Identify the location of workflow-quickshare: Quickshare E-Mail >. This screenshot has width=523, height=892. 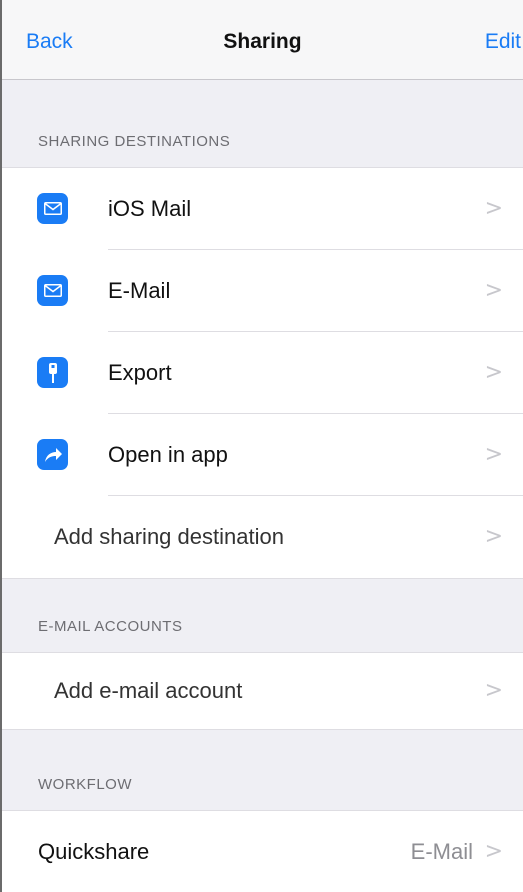
(262, 851).